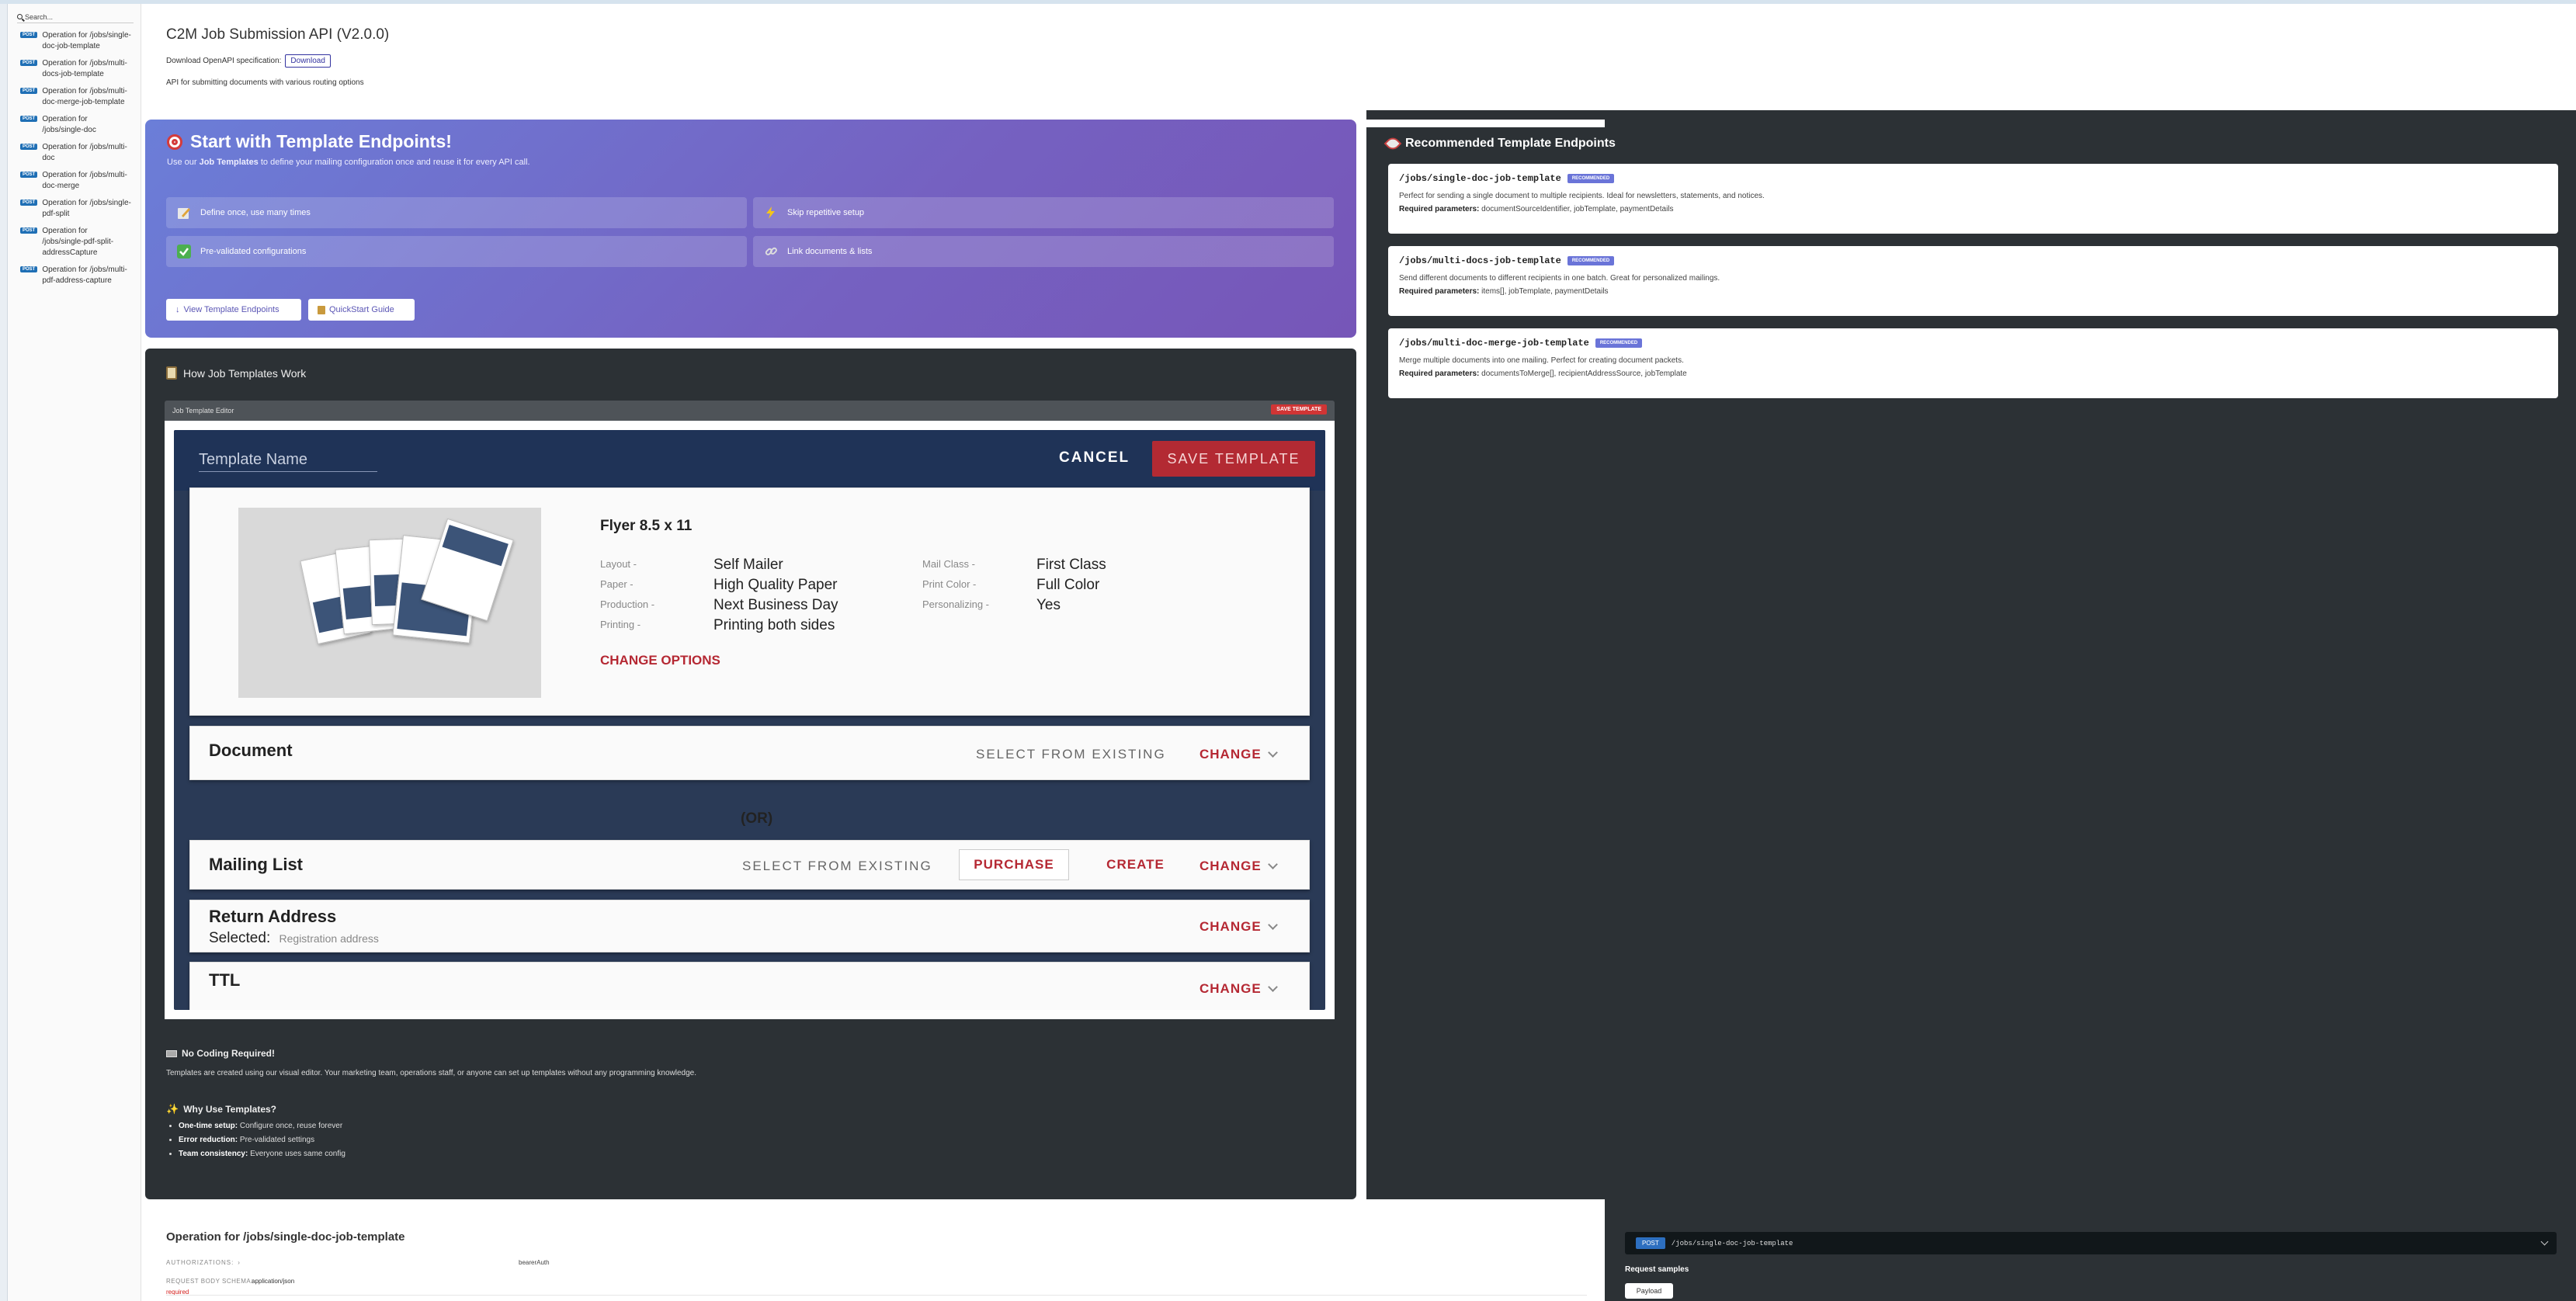 The width and height of the screenshot is (2576, 1301). Describe the element at coordinates (1650, 1243) in the screenshot. I see `method-badge: POST` at that location.